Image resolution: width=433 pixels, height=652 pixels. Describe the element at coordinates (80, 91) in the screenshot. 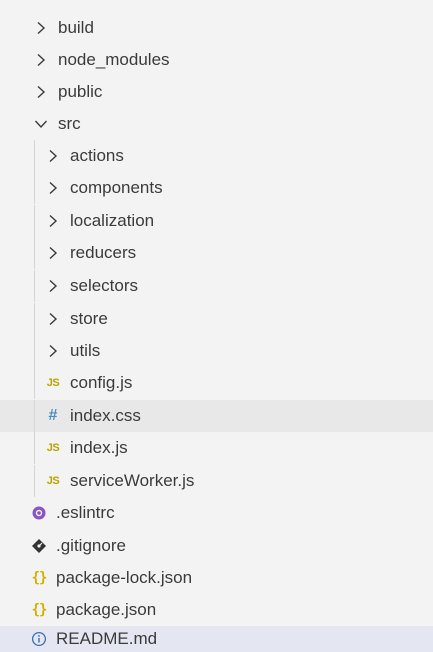

I see `tree-item-label: public` at that location.